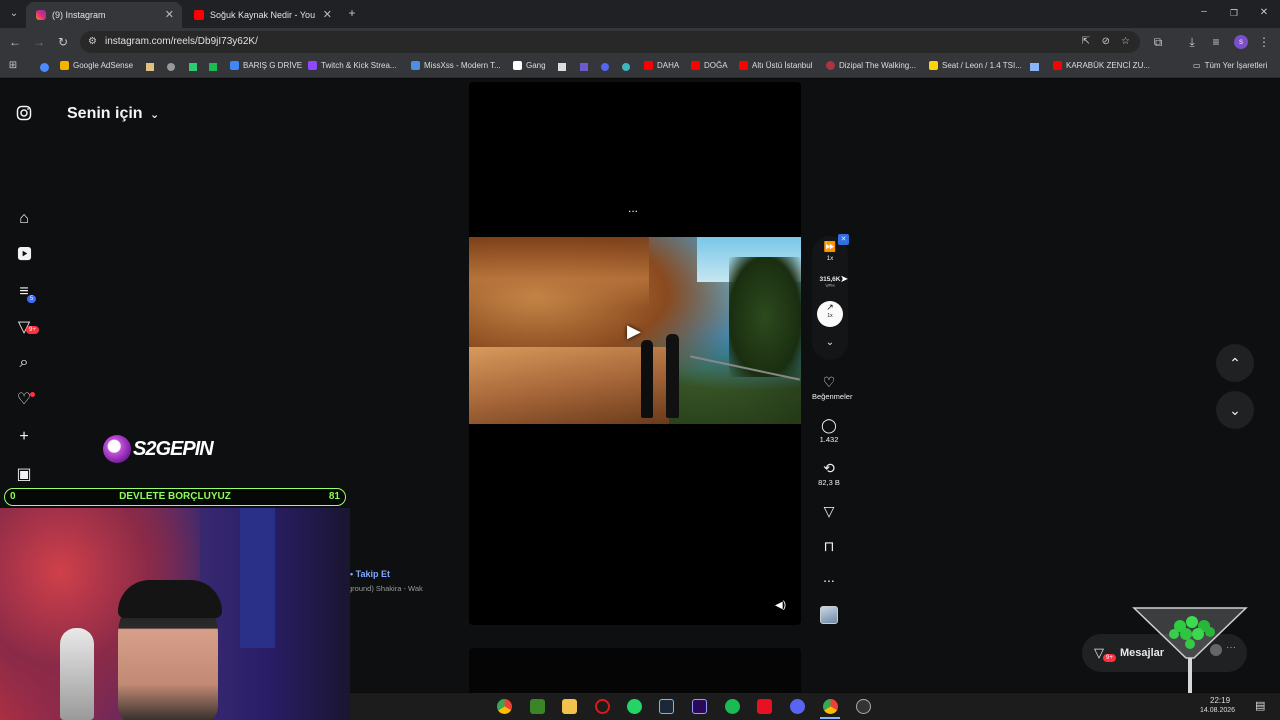 The width and height of the screenshot is (1280, 720). I want to click on premiere-icon, so click(699, 706).